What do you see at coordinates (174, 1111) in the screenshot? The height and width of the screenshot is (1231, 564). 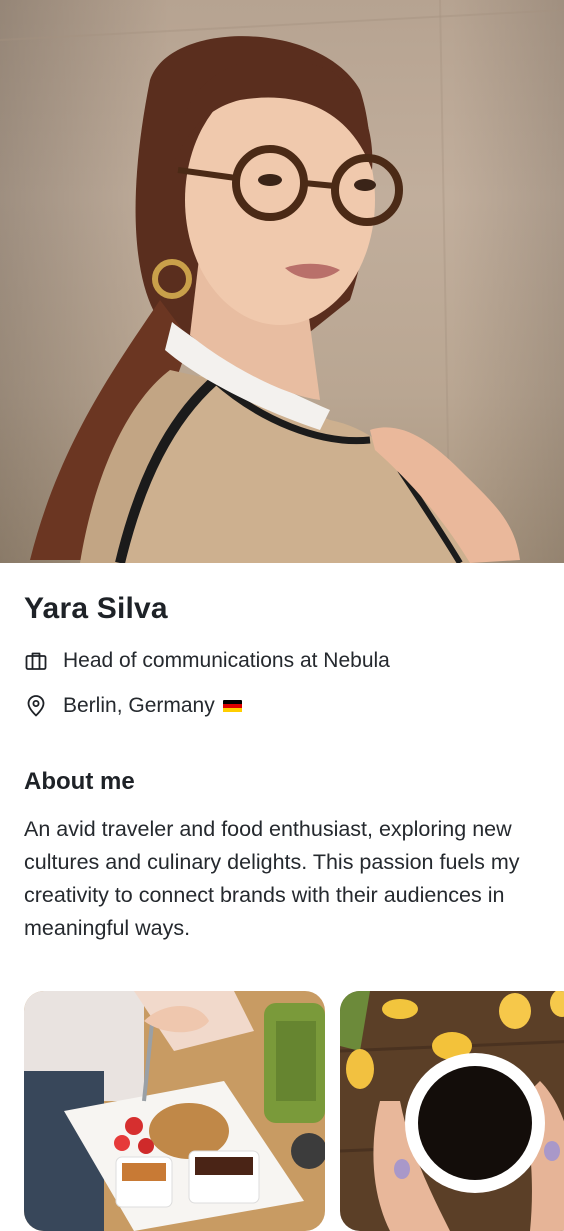 I see `gallery-photo-food` at bounding box center [174, 1111].